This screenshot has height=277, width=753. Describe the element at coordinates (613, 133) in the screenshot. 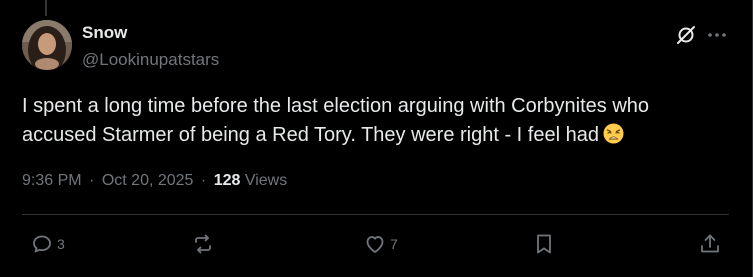

I see `weary-face-emoji-icon` at that location.